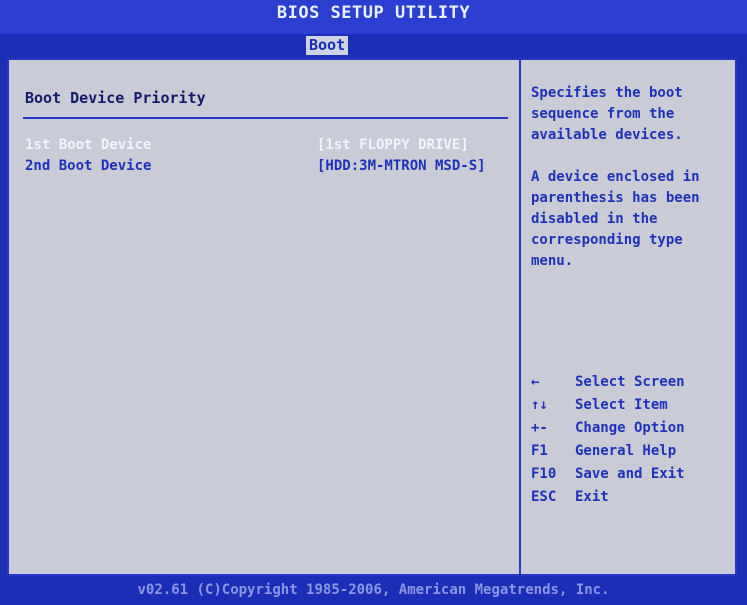  Describe the element at coordinates (630, 474) in the screenshot. I see `key-description: Save and Exit` at that location.